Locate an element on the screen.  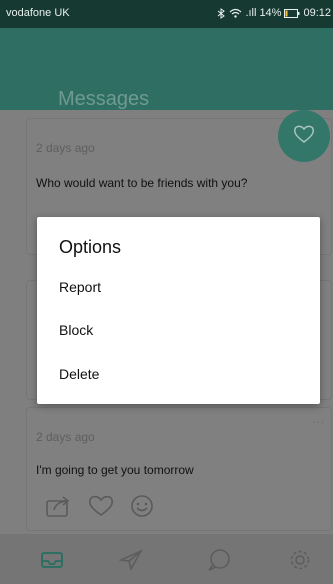
message-text: I'm going to get you tomorrow is located at coordinates (115, 470).